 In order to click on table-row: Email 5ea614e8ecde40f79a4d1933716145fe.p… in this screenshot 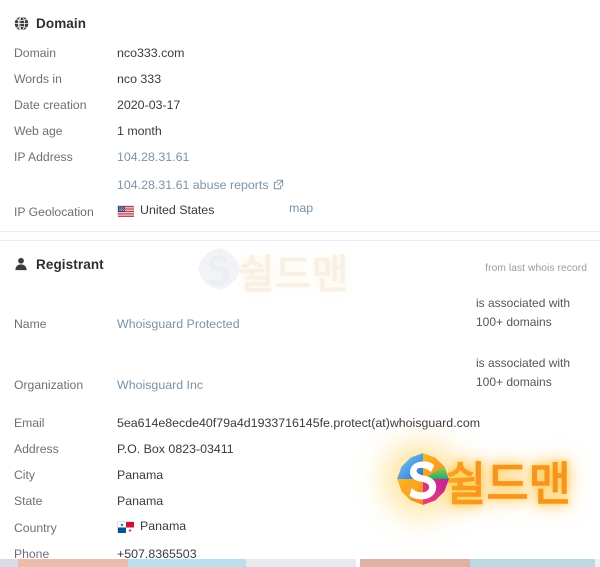, I will do `click(300, 425)`.